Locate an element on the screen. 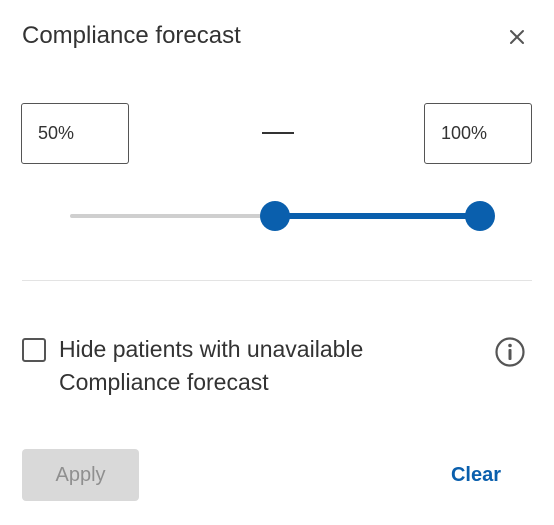 This screenshot has height=525, width=554. close-icon is located at coordinates (517, 37).